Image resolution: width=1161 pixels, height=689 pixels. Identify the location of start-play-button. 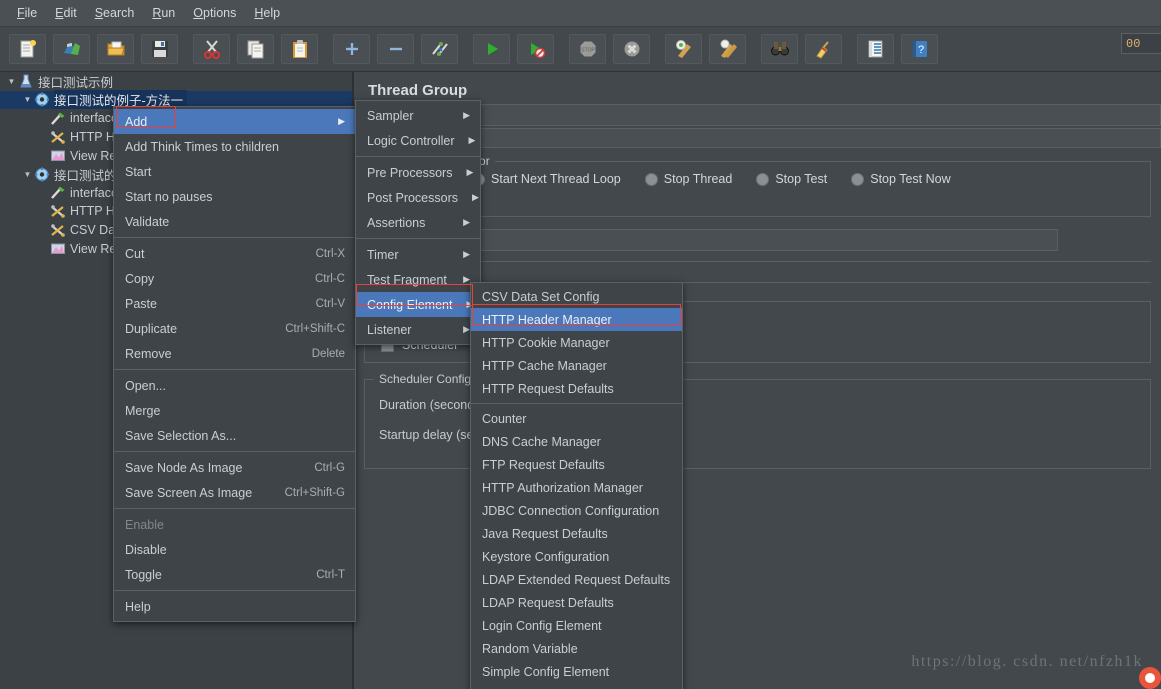
(491, 49).